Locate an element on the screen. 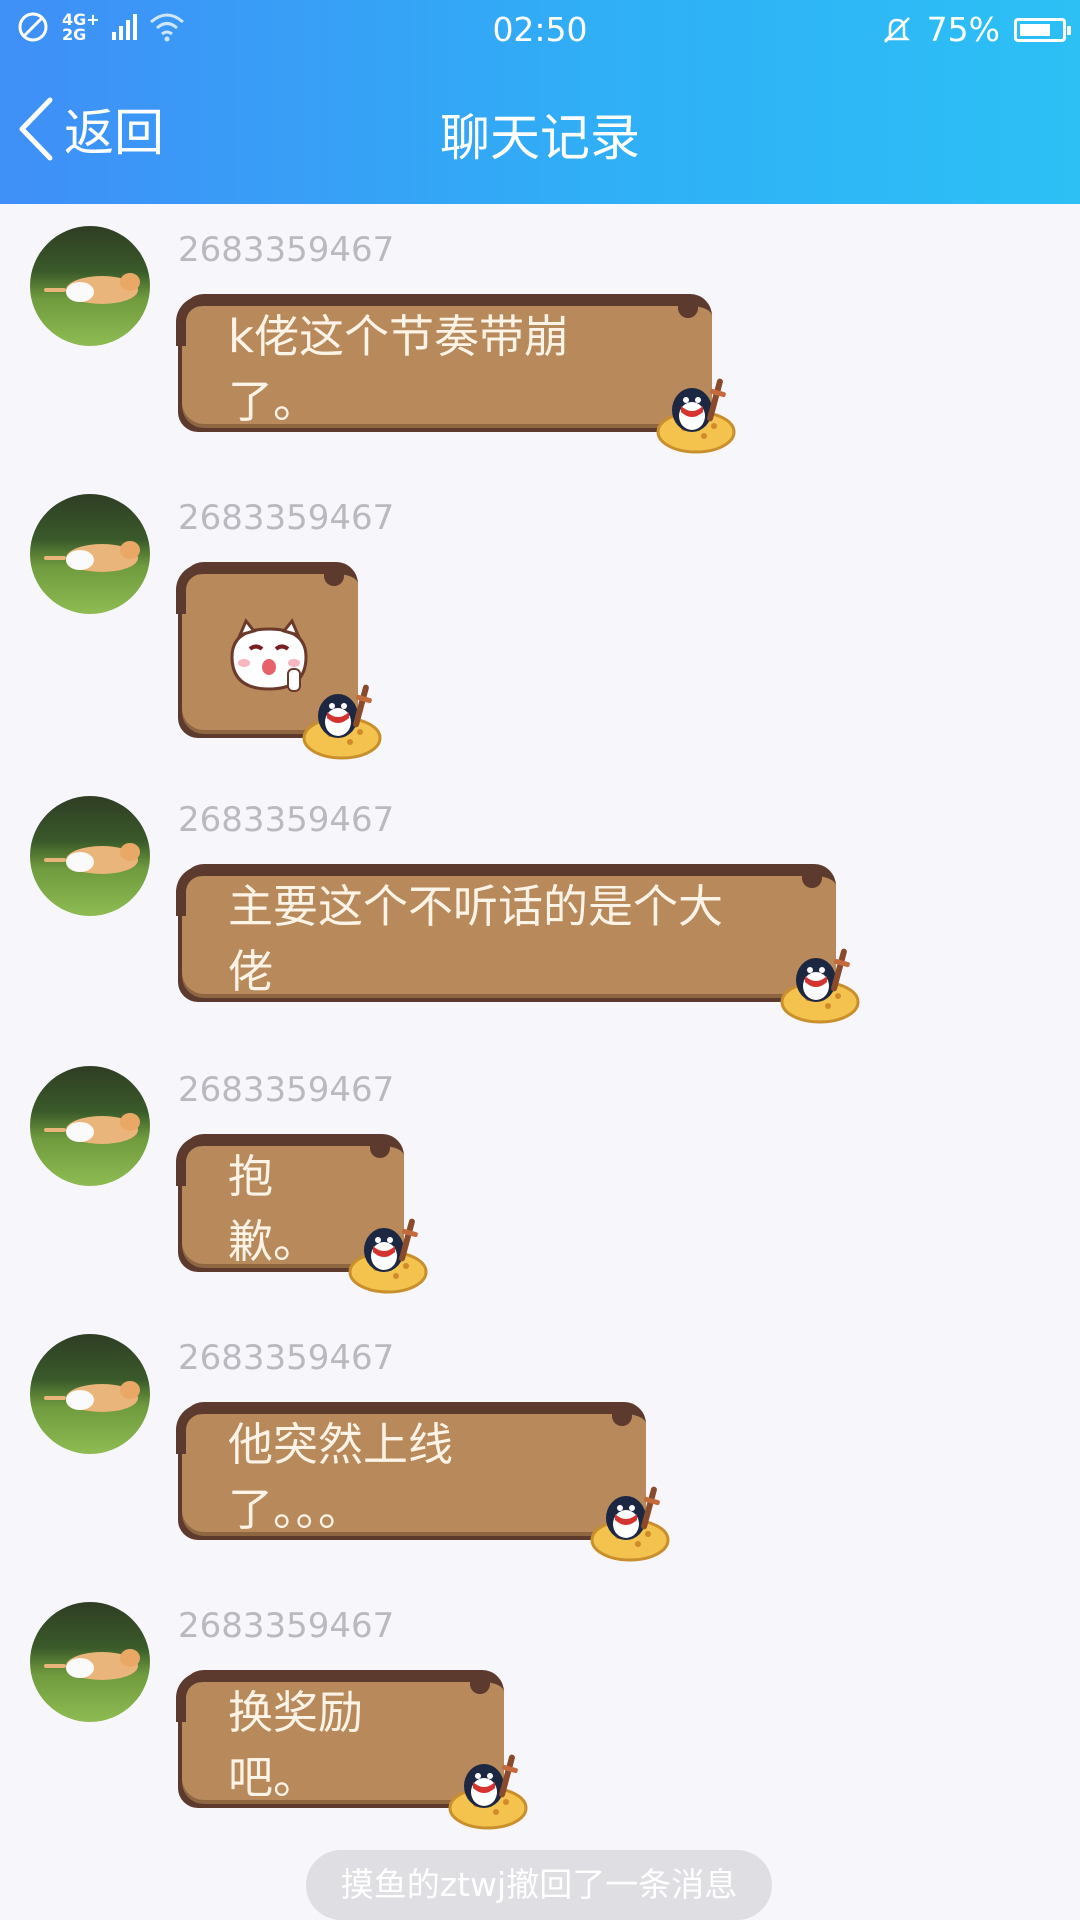 The image size is (1080, 1920). message: 2683359467 k佬这个节奏带崩了。 is located at coordinates (540, 341).